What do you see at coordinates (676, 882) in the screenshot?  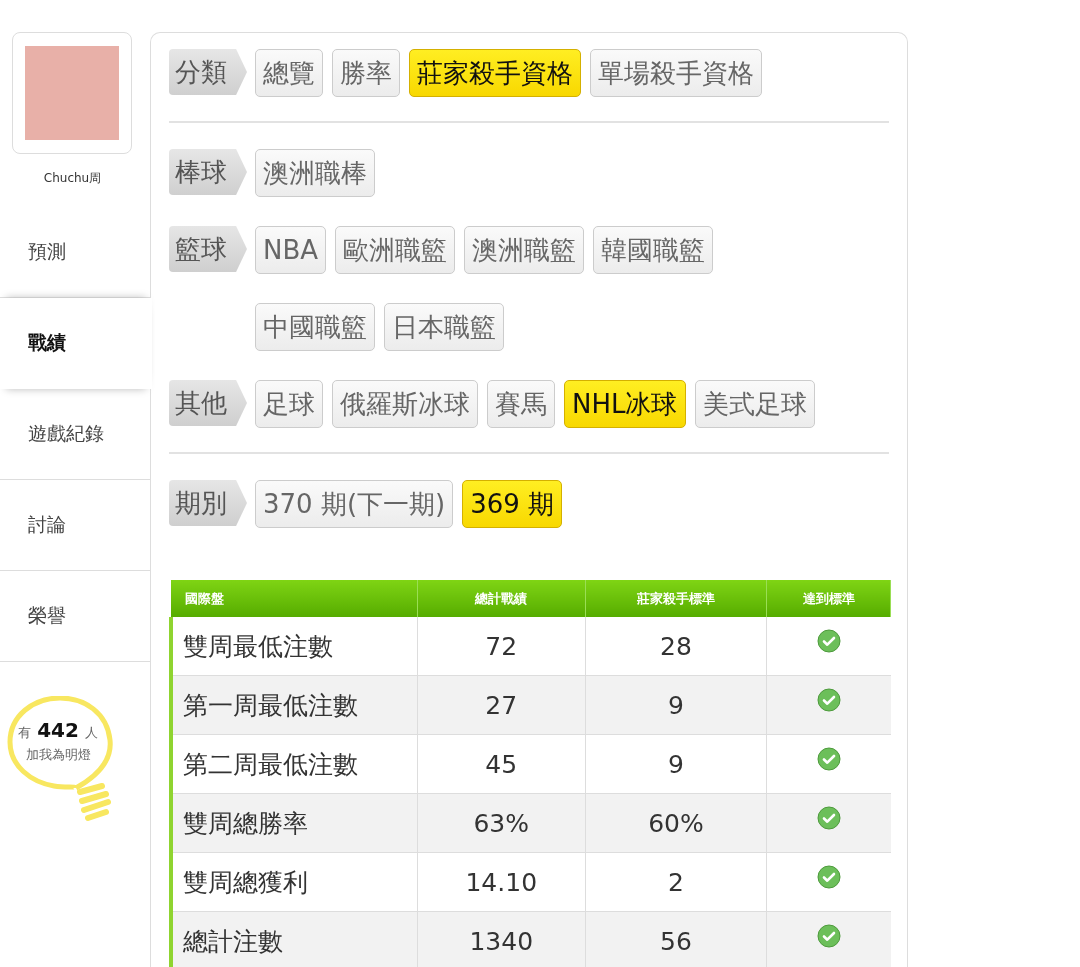 I see `table-cell: 2` at bounding box center [676, 882].